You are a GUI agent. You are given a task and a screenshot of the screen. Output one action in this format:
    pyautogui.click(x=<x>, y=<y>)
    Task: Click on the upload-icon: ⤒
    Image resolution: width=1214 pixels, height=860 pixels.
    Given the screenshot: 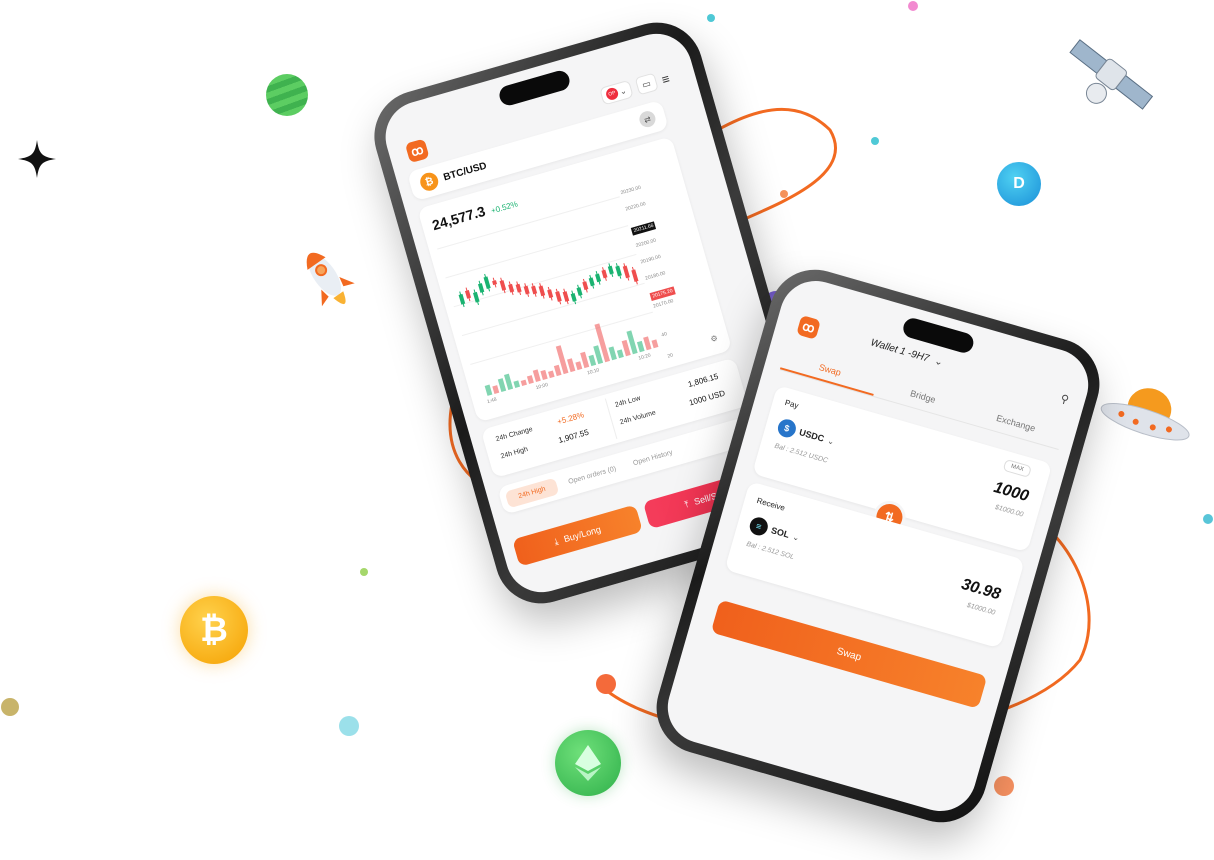 What is the action you would take?
    pyautogui.click(x=686, y=504)
    